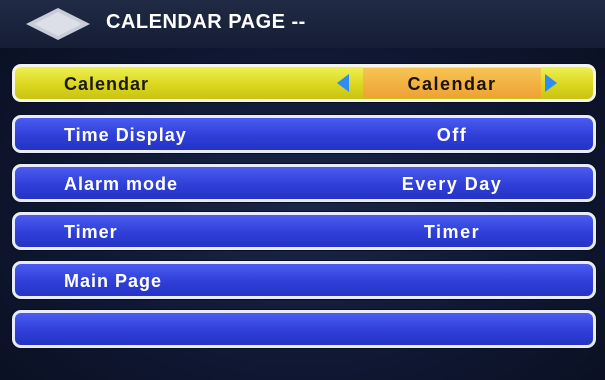  Describe the element at coordinates (452, 135) in the screenshot. I see `menu-item-value: Off` at that location.